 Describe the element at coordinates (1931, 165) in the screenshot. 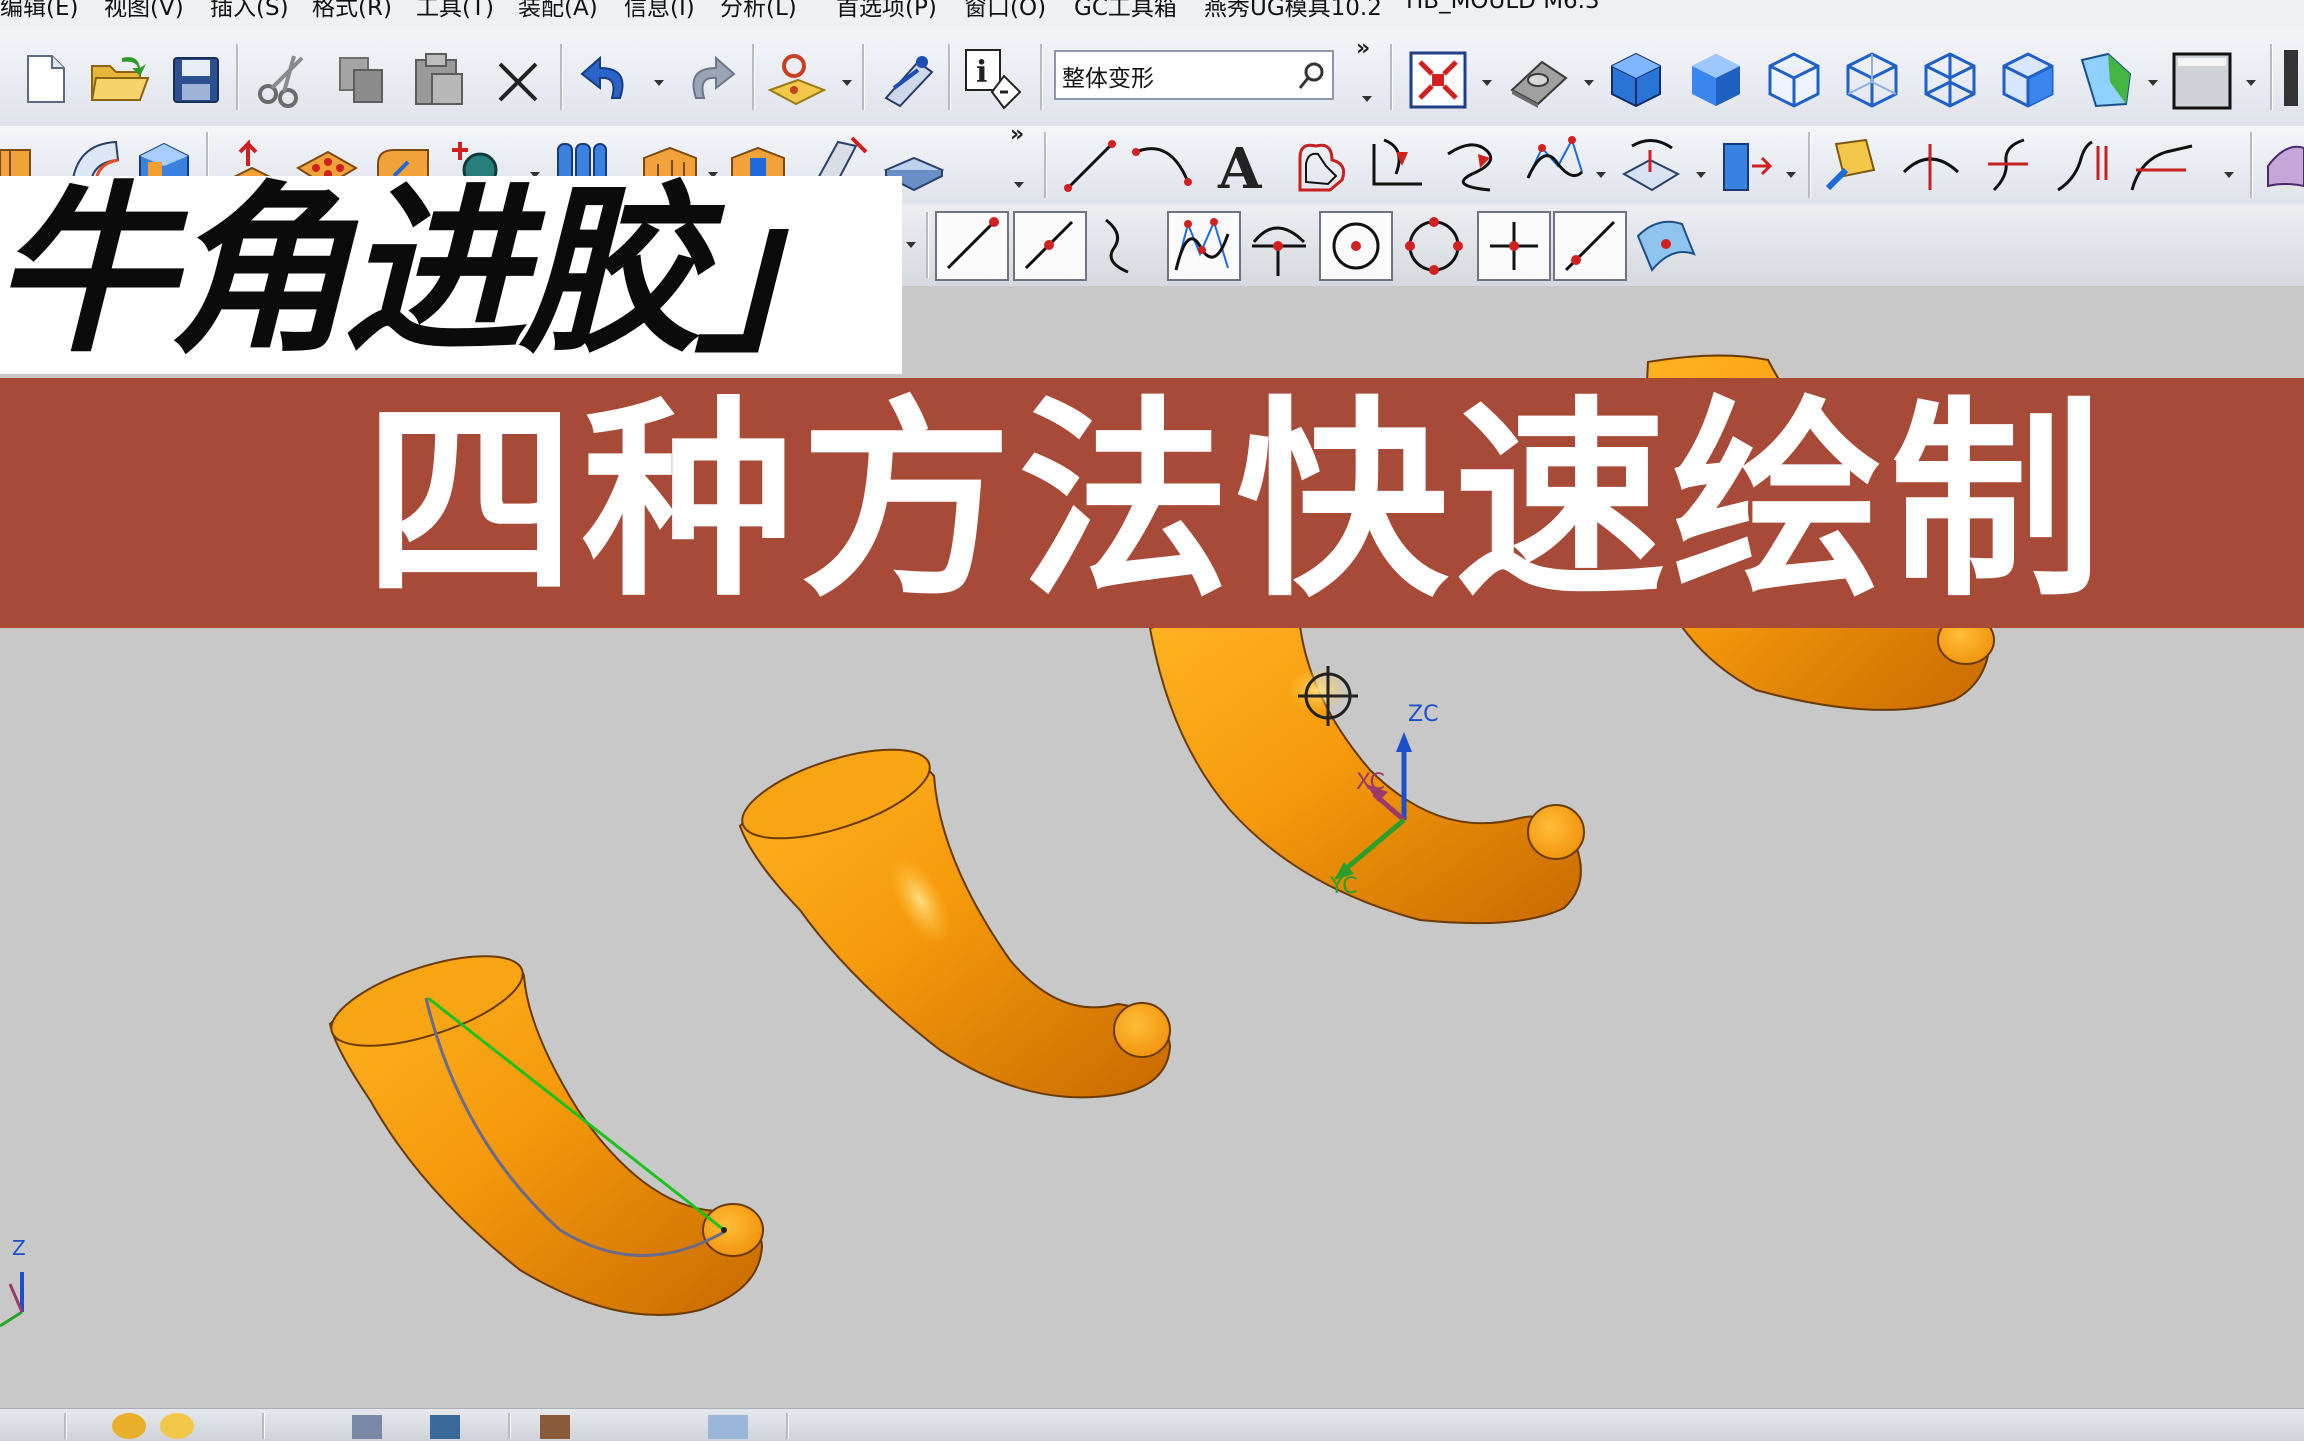

I see `trim-curve-icon` at that location.